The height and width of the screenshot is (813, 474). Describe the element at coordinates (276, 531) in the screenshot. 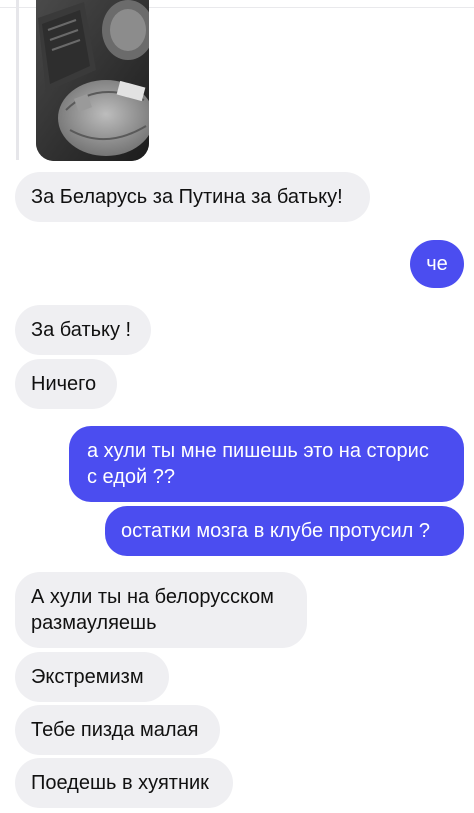

I see `message-text: остатки мозга в клубе протусил ?` at that location.